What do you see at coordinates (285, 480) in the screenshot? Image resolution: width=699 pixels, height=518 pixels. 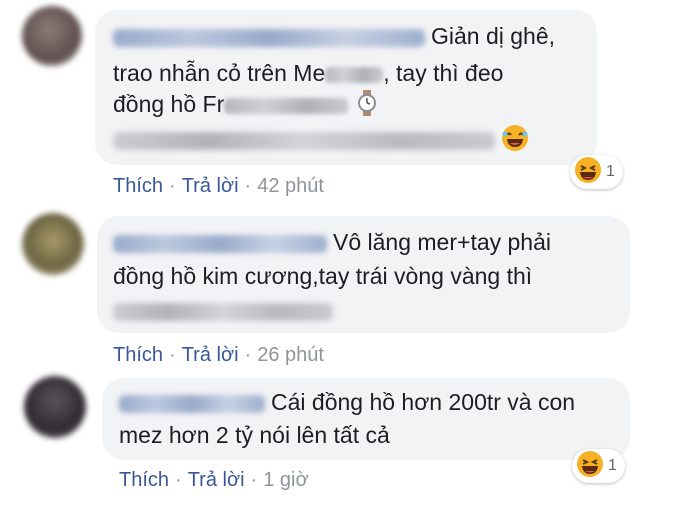 I see `timestamp: 1 giờ` at bounding box center [285, 480].